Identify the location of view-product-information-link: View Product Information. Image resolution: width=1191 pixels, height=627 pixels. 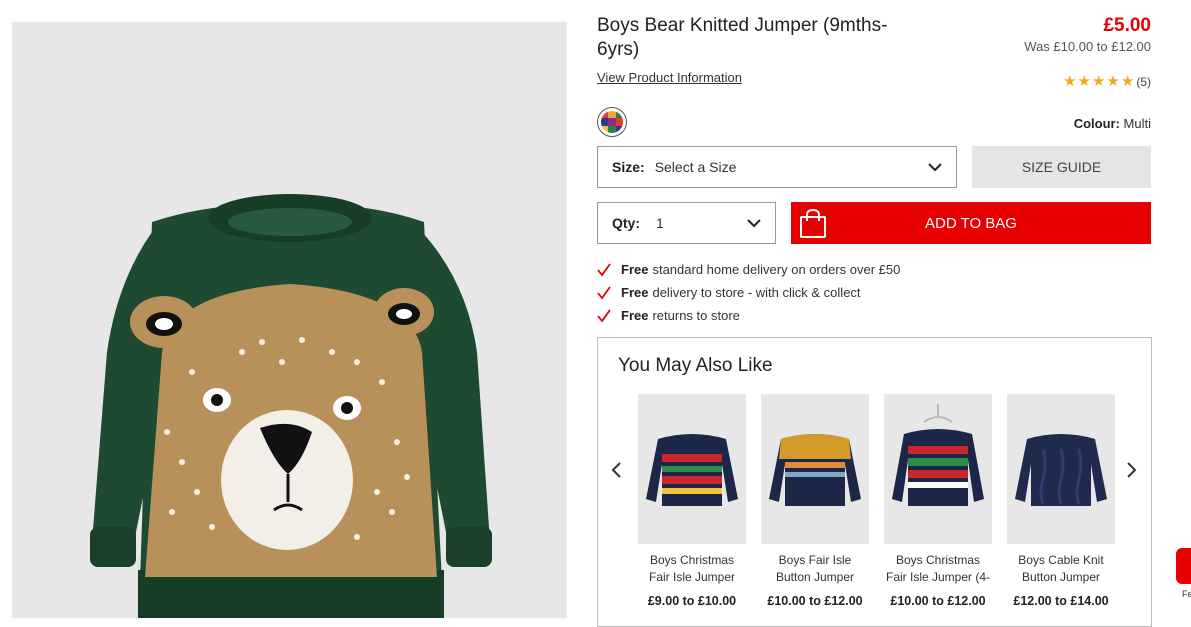
(669, 77).